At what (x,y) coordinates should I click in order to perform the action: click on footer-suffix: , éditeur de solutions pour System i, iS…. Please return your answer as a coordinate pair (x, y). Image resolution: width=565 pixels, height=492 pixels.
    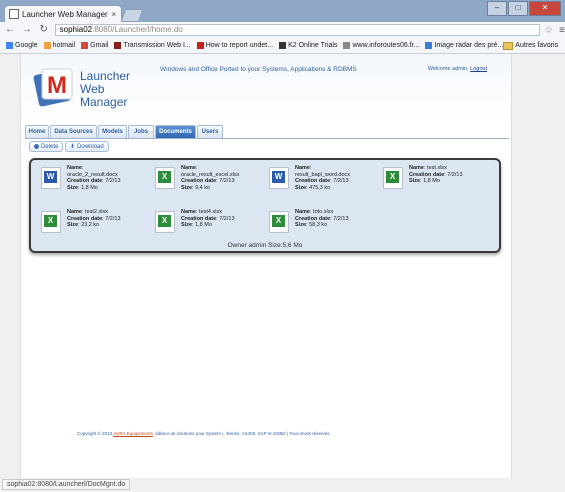
    Looking at the image, I should click on (241, 433).